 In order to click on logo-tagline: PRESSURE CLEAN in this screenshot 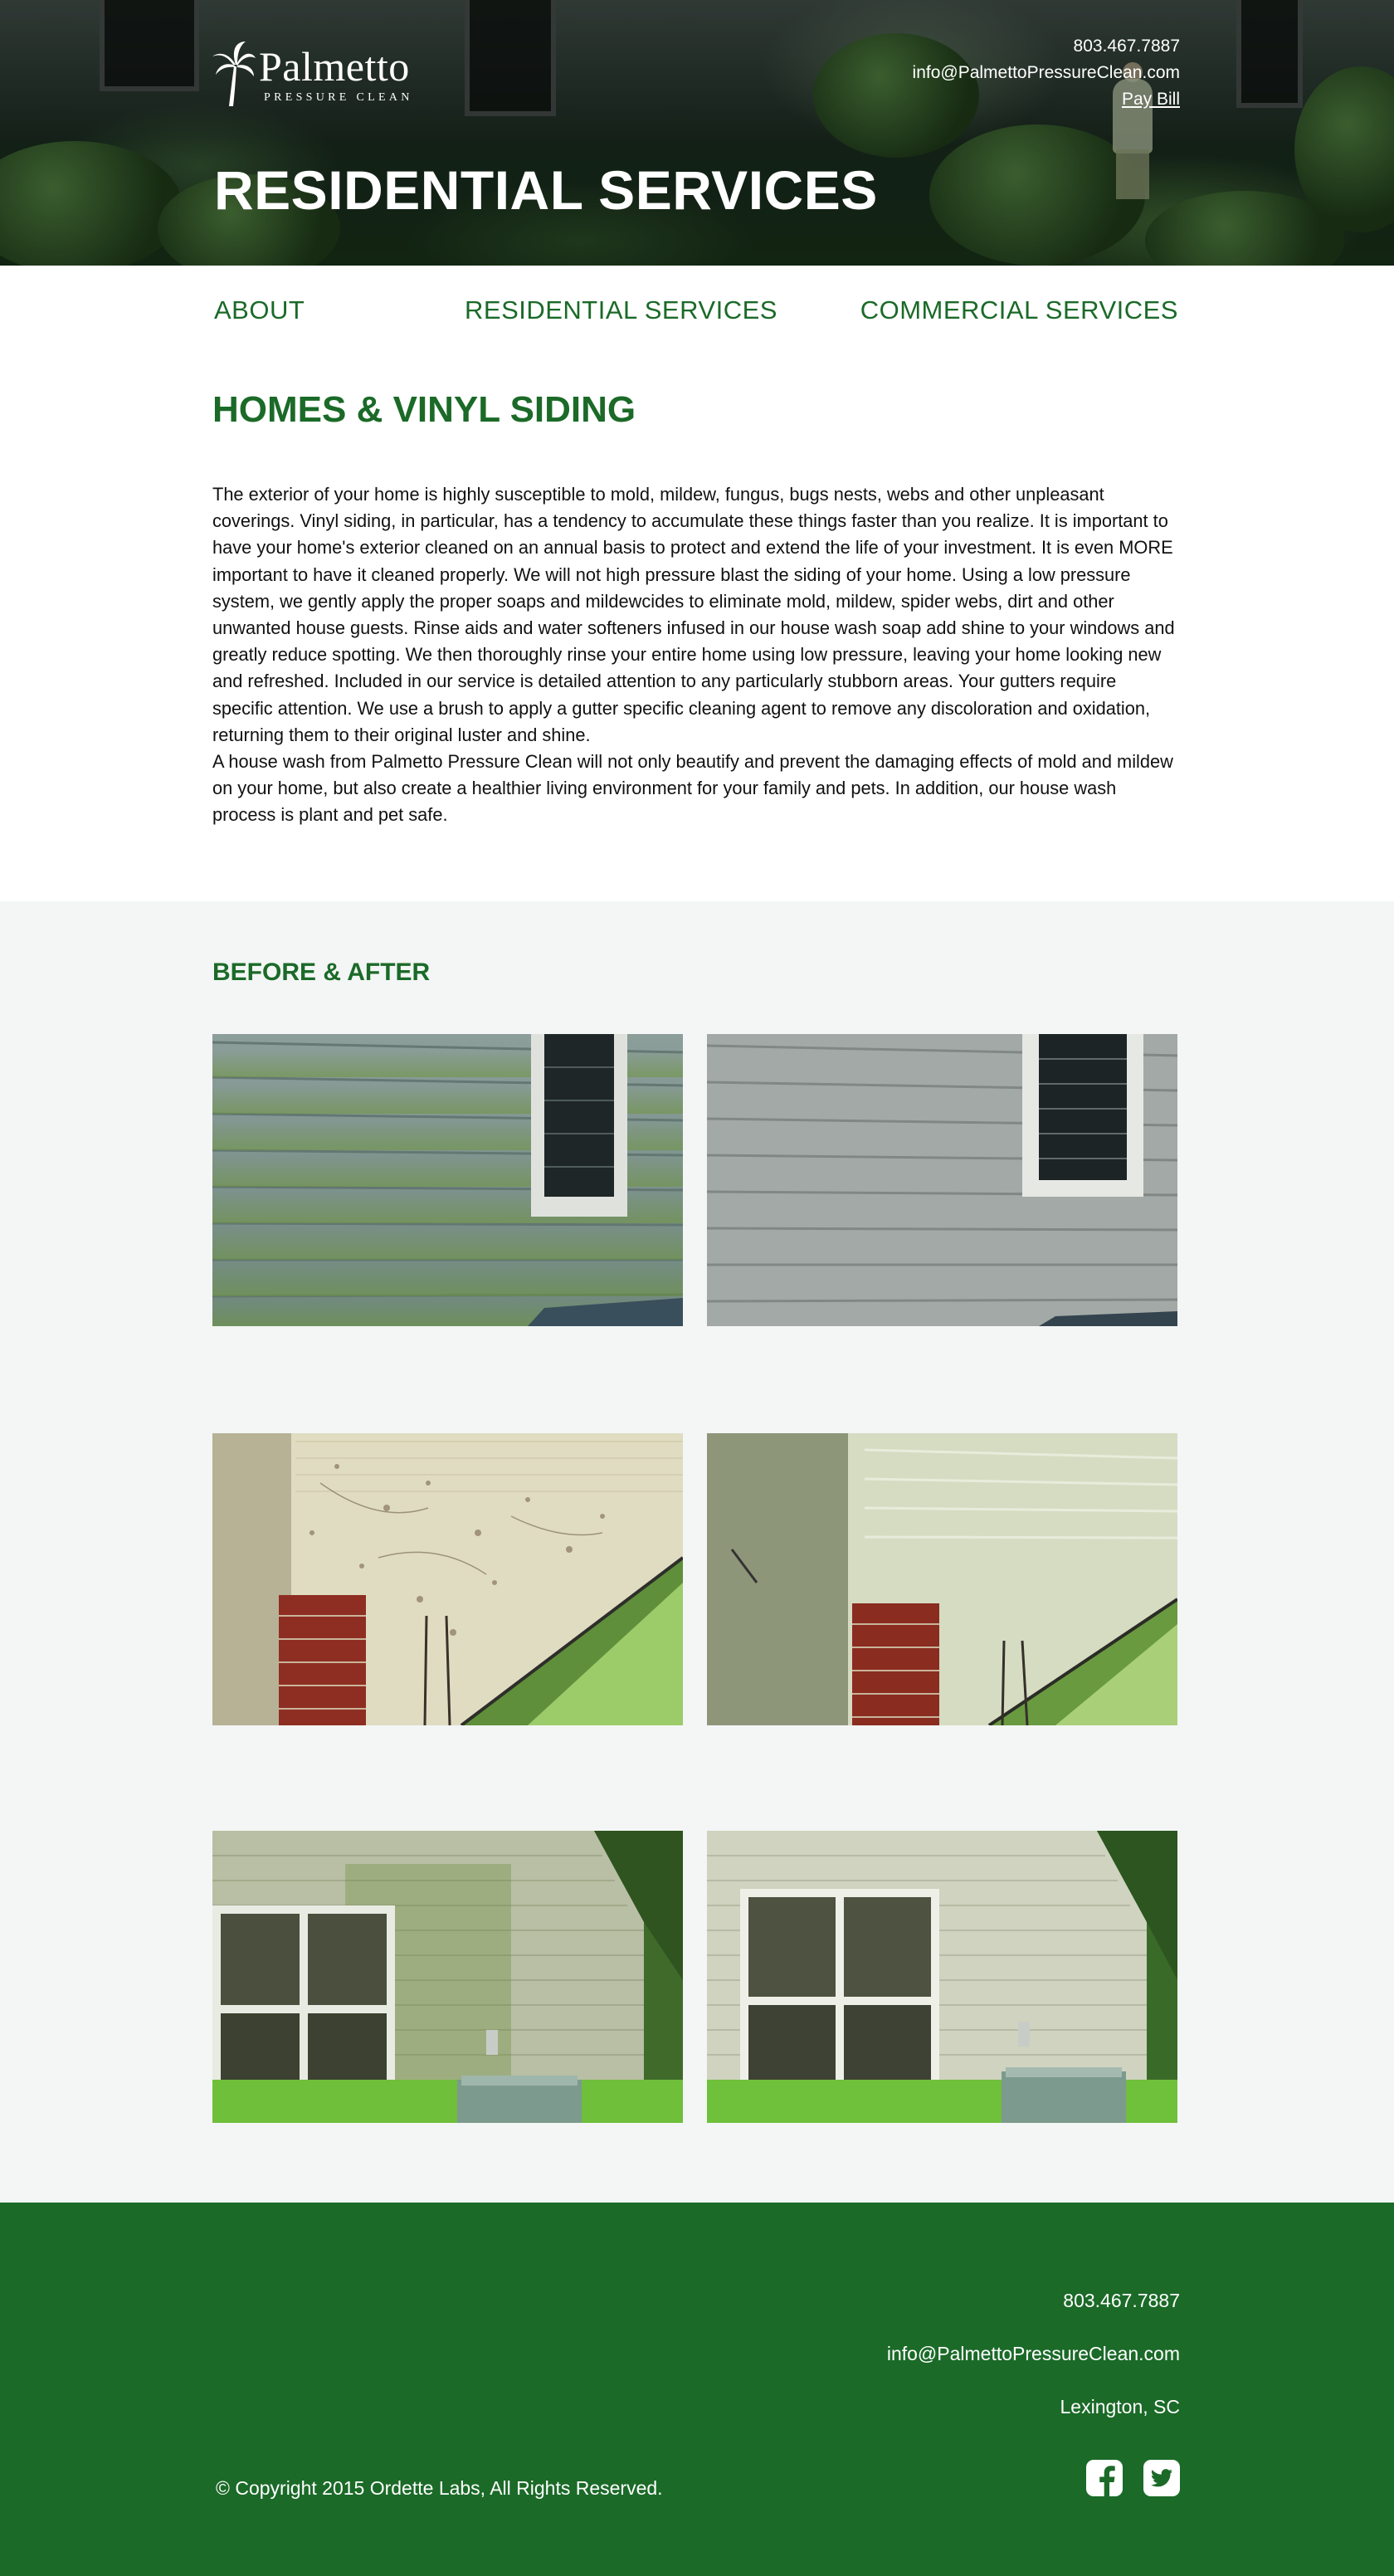, I will do `click(338, 98)`.